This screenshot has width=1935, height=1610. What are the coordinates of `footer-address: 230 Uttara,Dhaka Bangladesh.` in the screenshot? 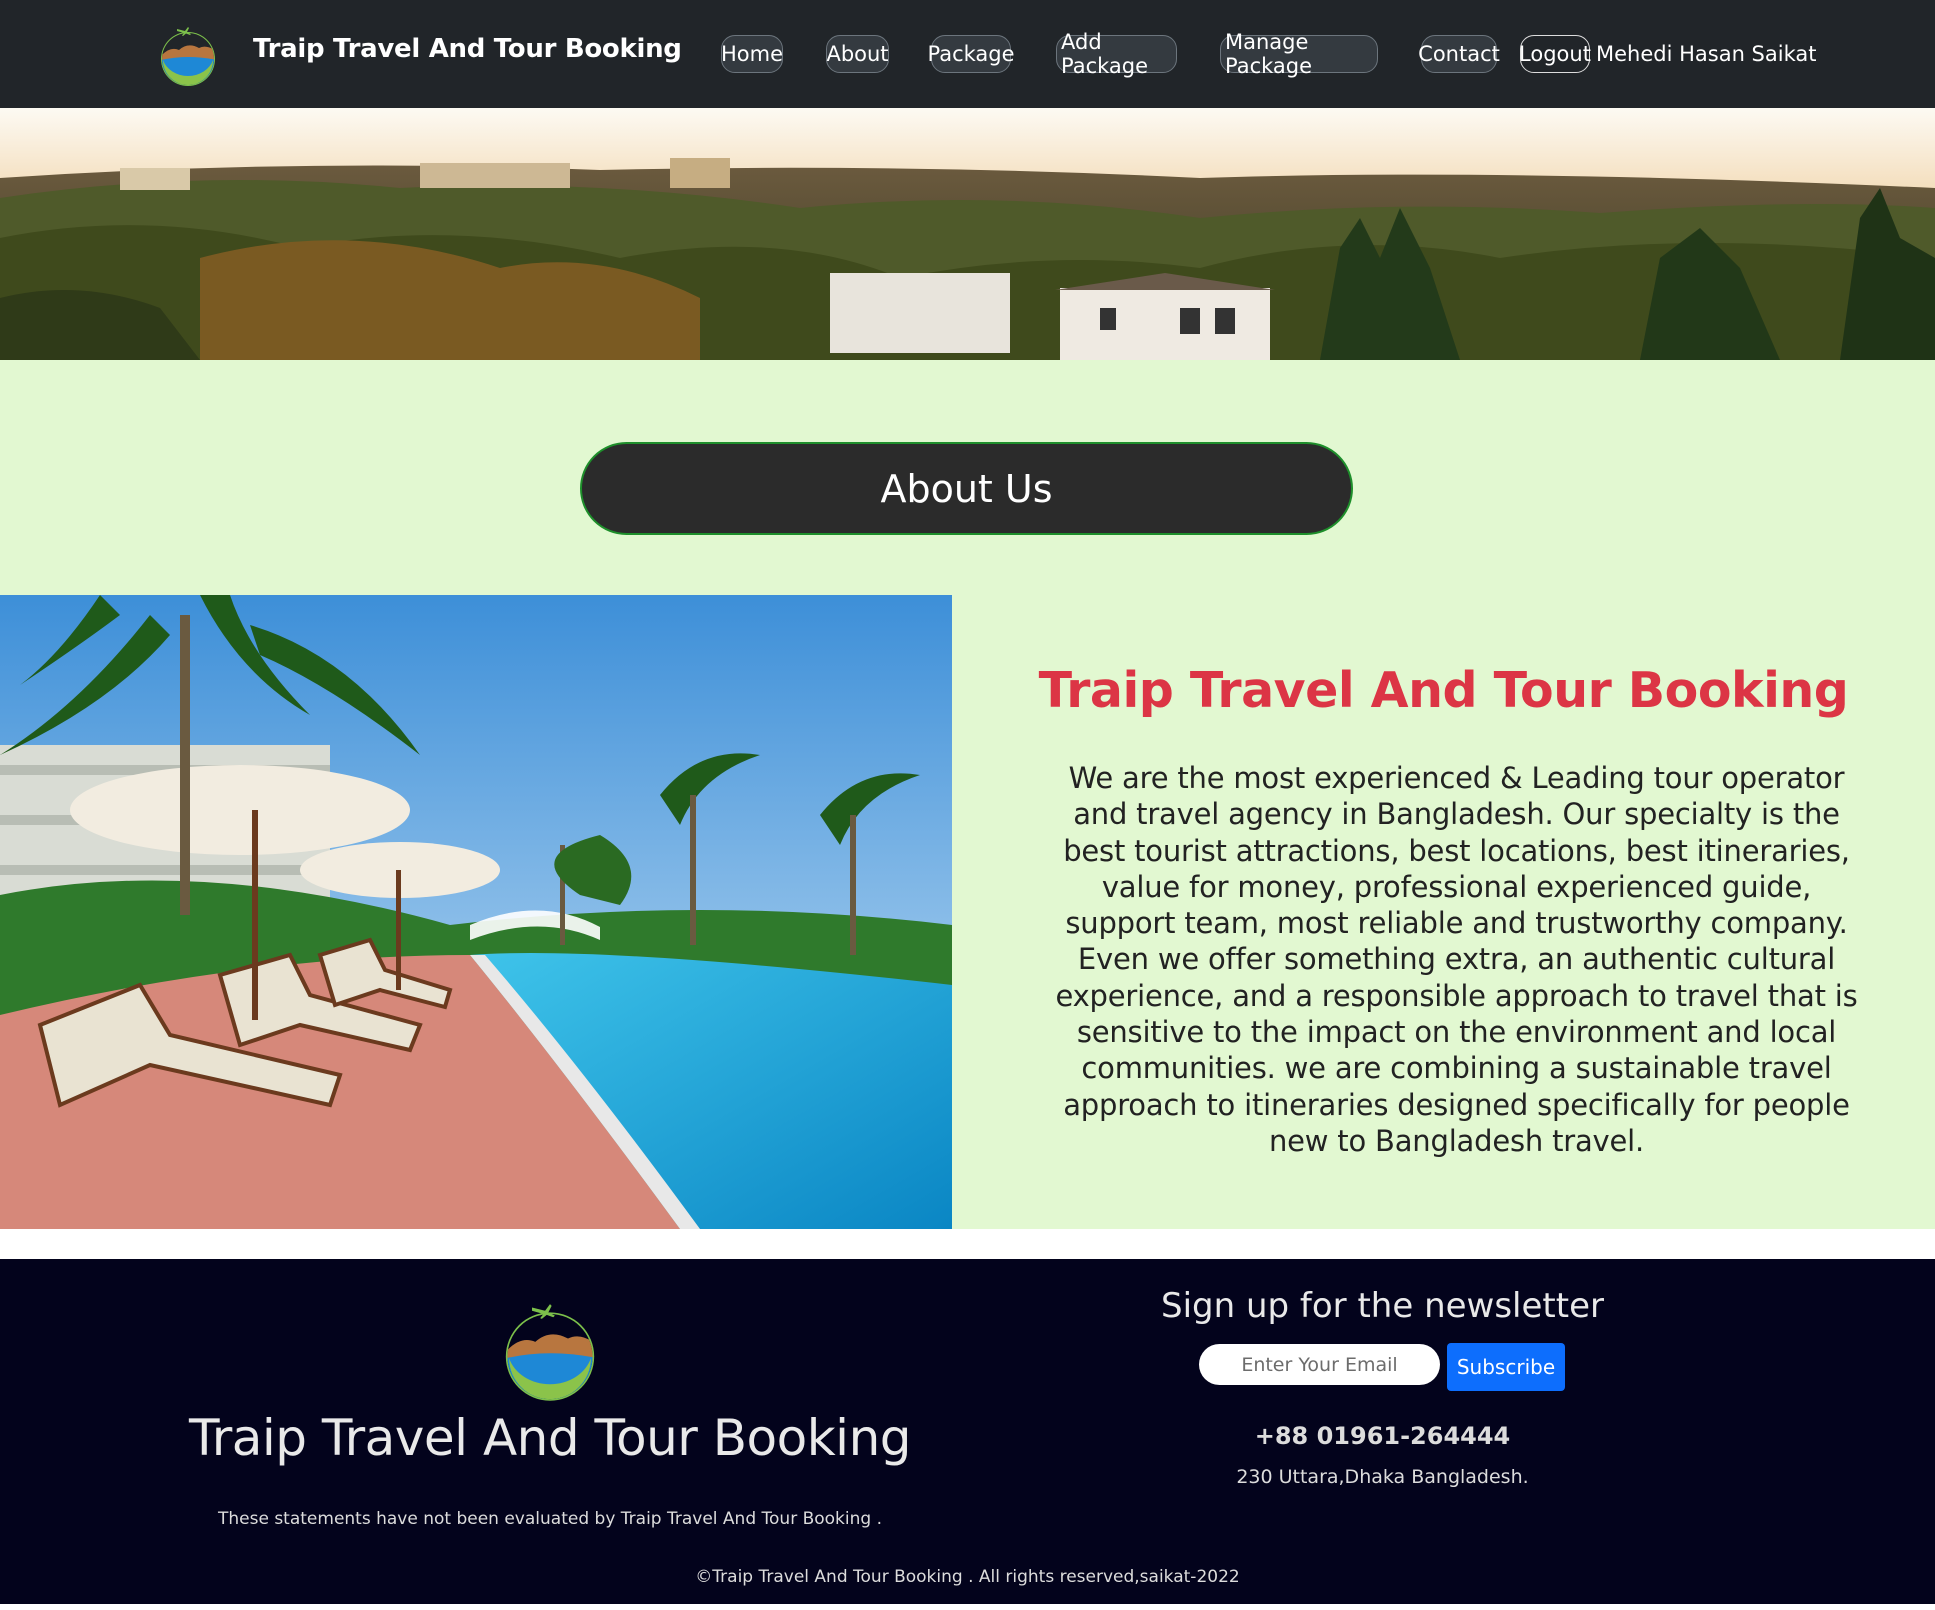 It's located at (1382, 1477).